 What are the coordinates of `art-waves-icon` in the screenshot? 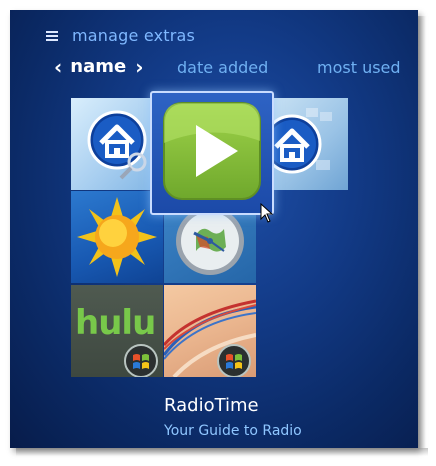 It's located at (210, 338).